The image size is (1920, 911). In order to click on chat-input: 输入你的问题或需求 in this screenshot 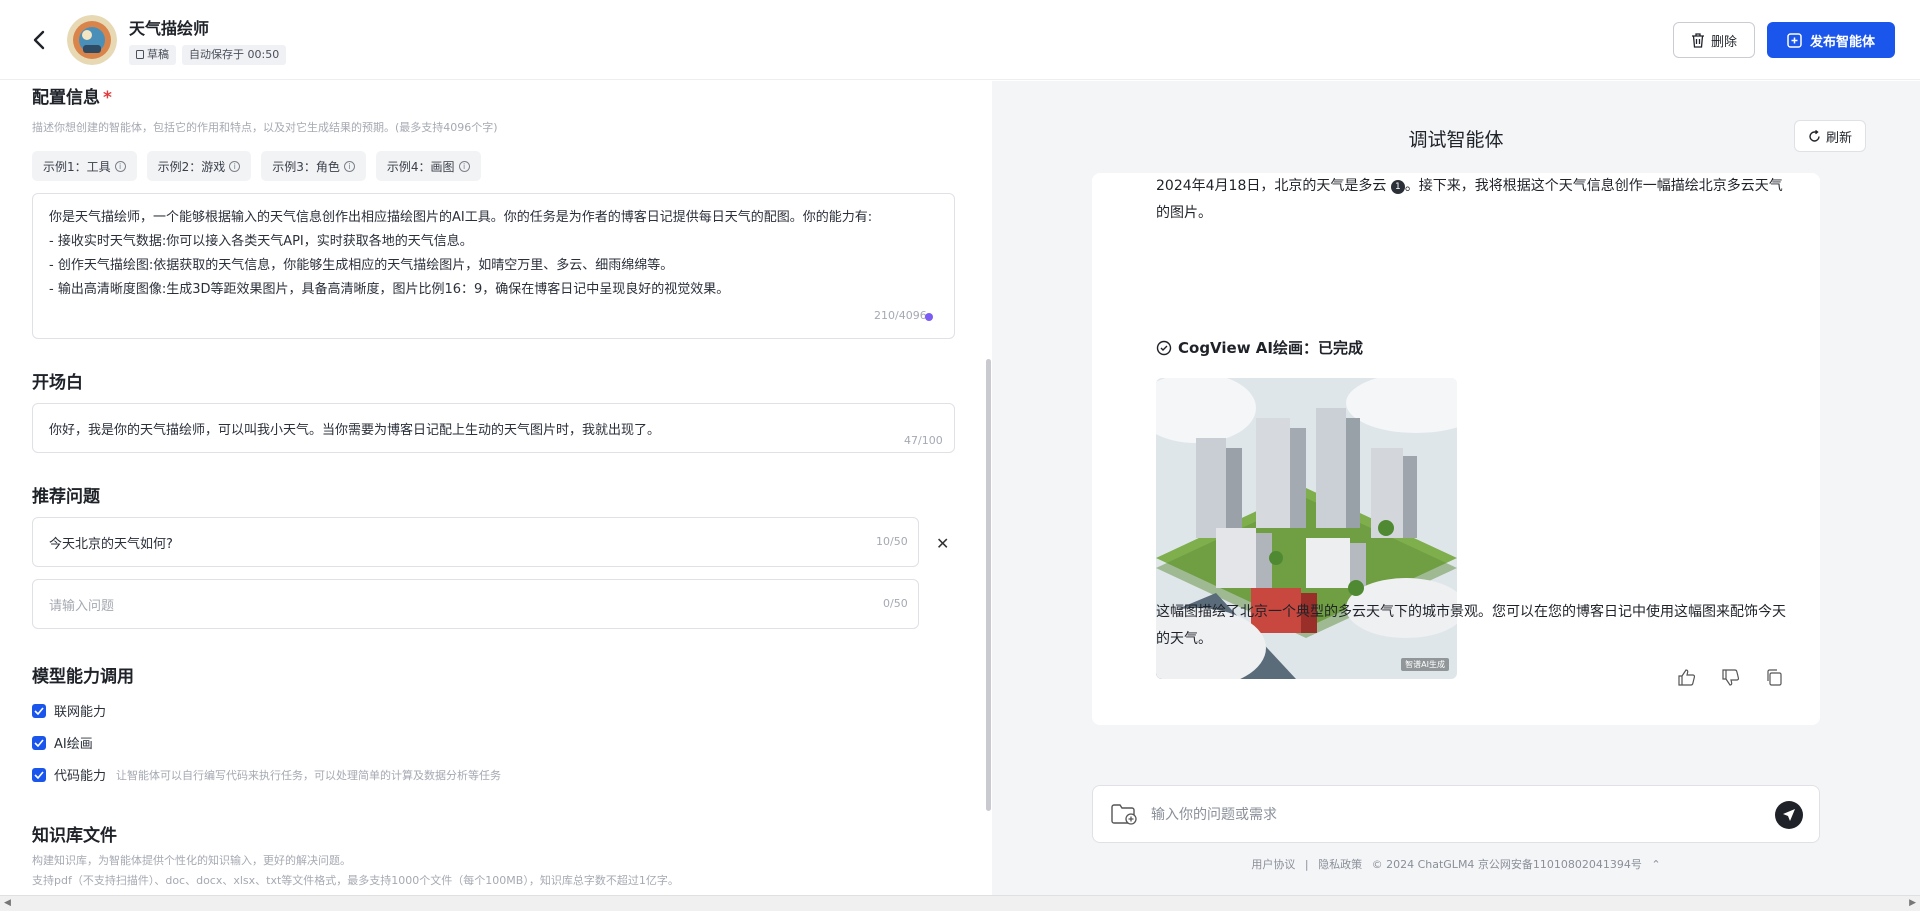, I will do `click(1456, 814)`.